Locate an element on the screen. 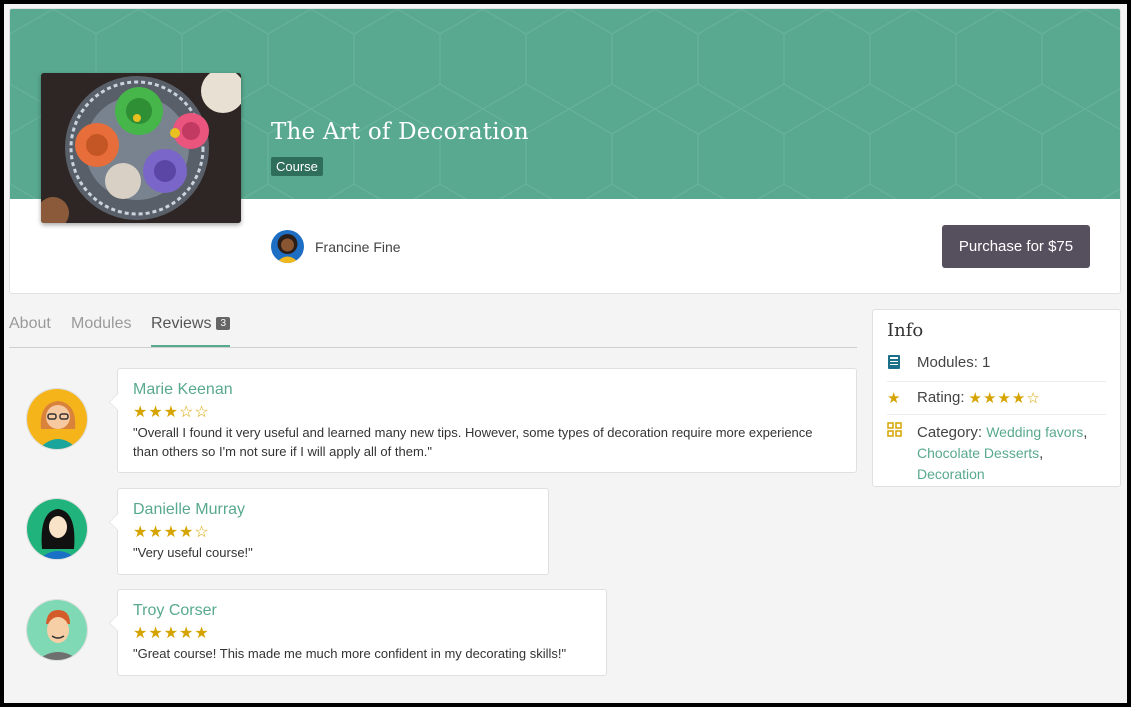 Image resolution: width=1131 pixels, height=707 pixels. info-modules-row: Modules: 1 is located at coordinates (996, 364).